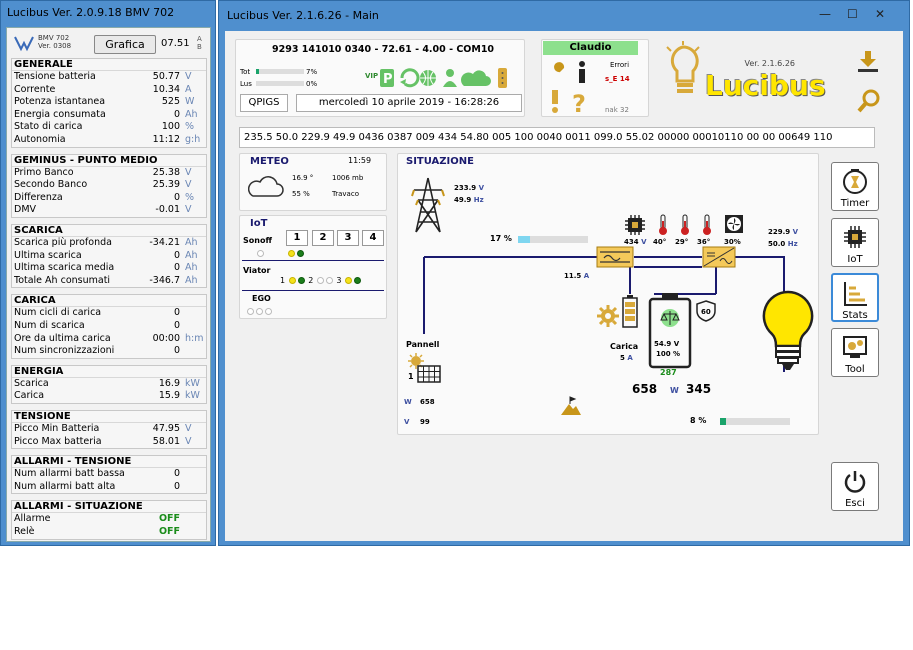  What do you see at coordinates (194, 338) in the screenshot?
I see `bmv-row-unit: h:m` at bounding box center [194, 338].